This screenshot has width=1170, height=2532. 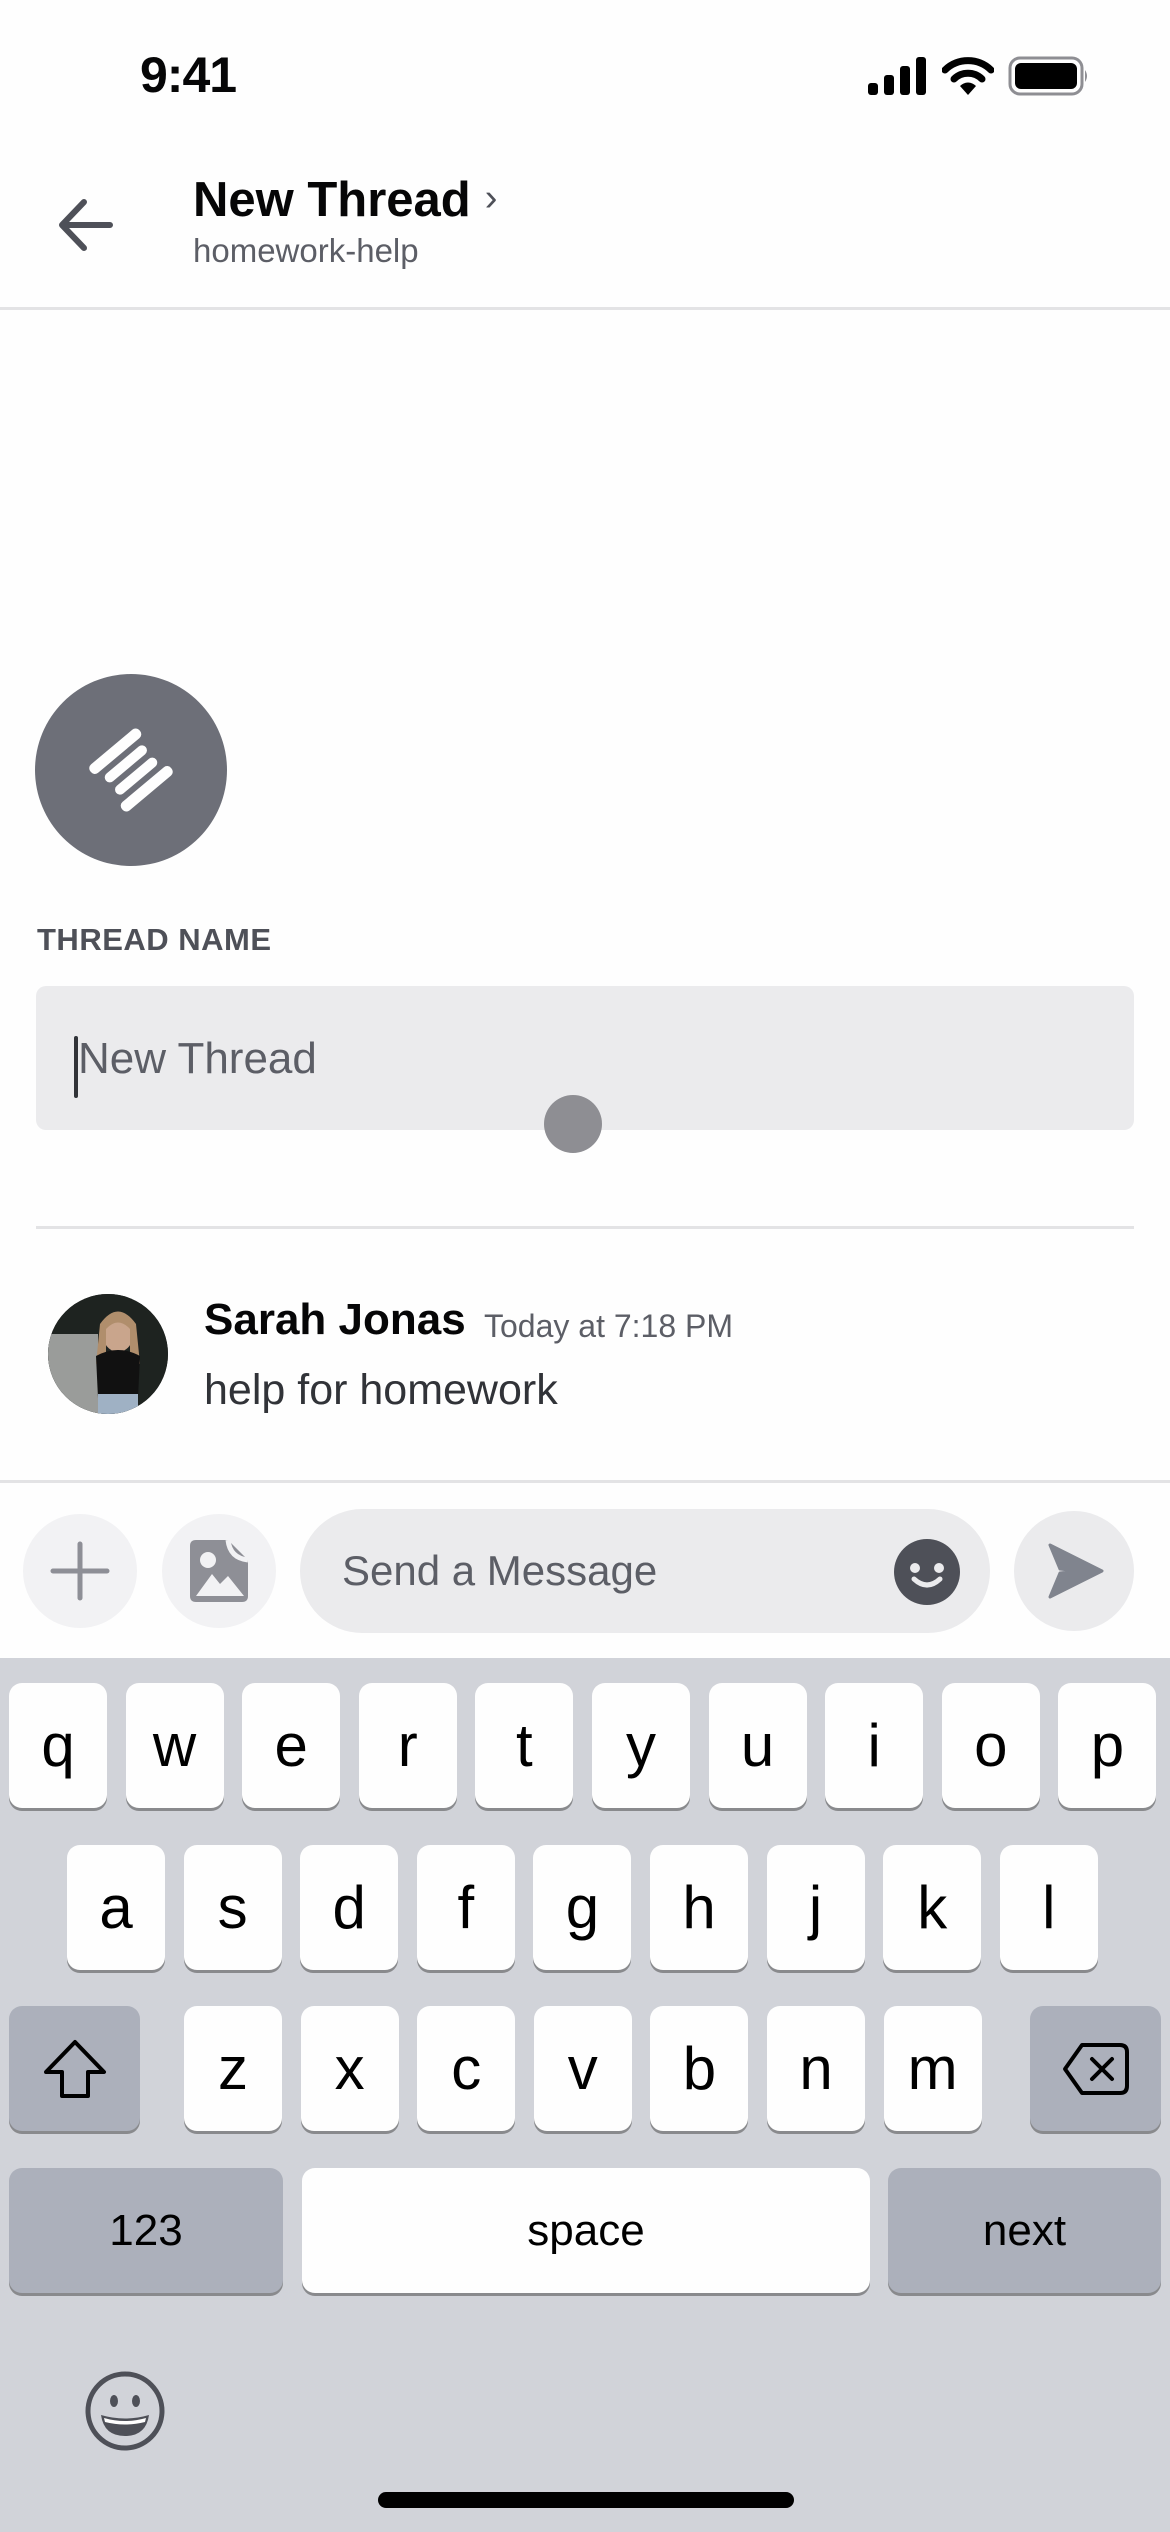 I want to click on channel-name: homework-help, so click(x=306, y=250).